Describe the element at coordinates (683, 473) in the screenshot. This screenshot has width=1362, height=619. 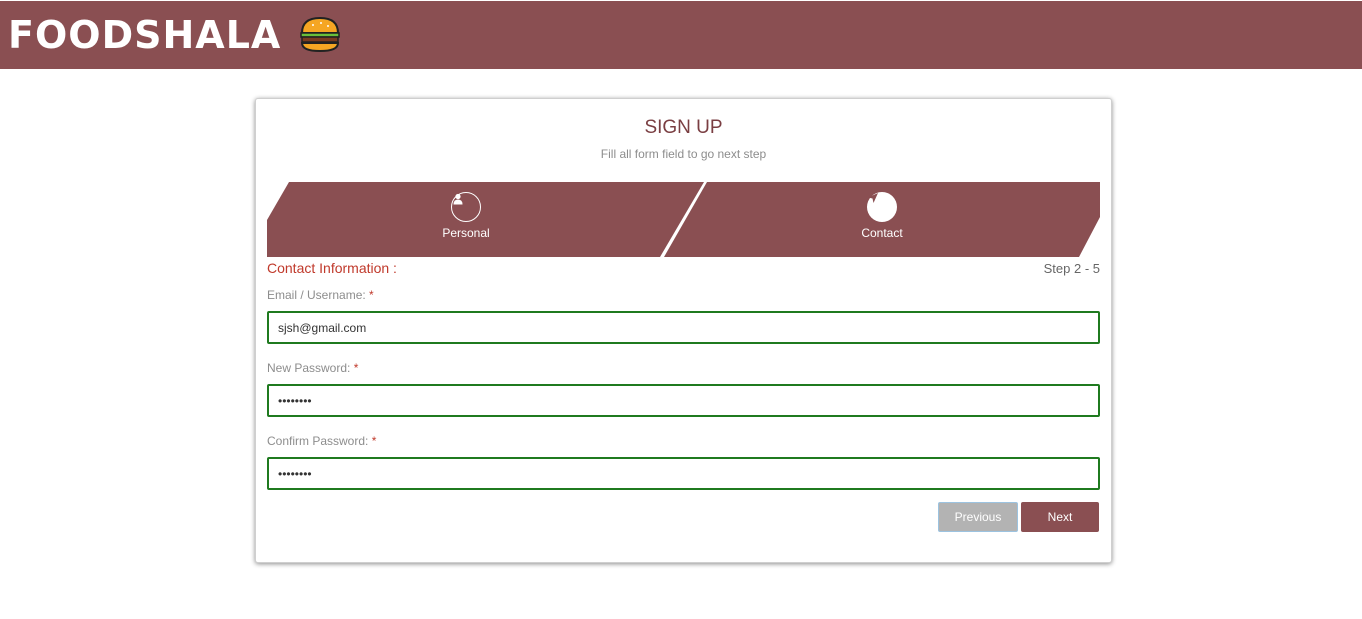
I see `confirm-password-field` at that location.